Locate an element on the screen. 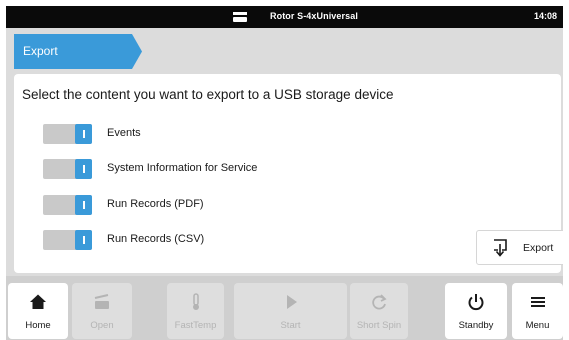  start-label: Start is located at coordinates (290, 325).